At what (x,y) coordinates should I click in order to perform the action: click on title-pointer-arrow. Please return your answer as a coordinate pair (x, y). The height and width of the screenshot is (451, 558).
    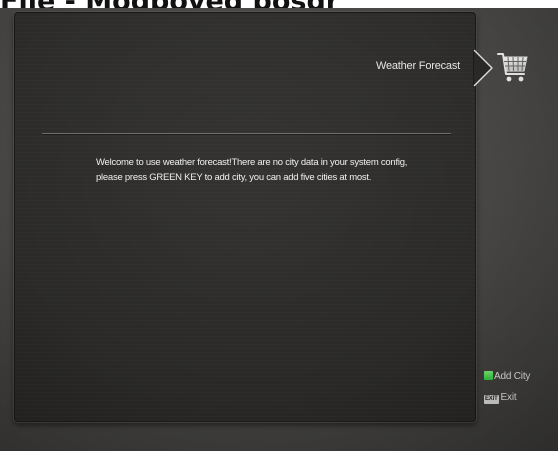
    Looking at the image, I should click on (483, 68).